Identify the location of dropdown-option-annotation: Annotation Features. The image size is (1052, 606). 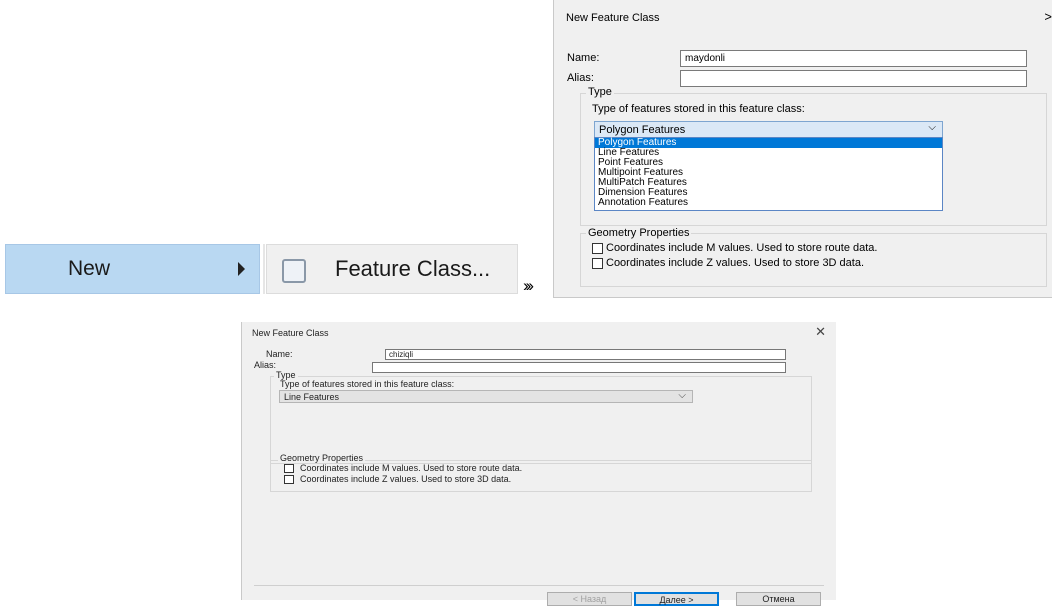
(768, 203).